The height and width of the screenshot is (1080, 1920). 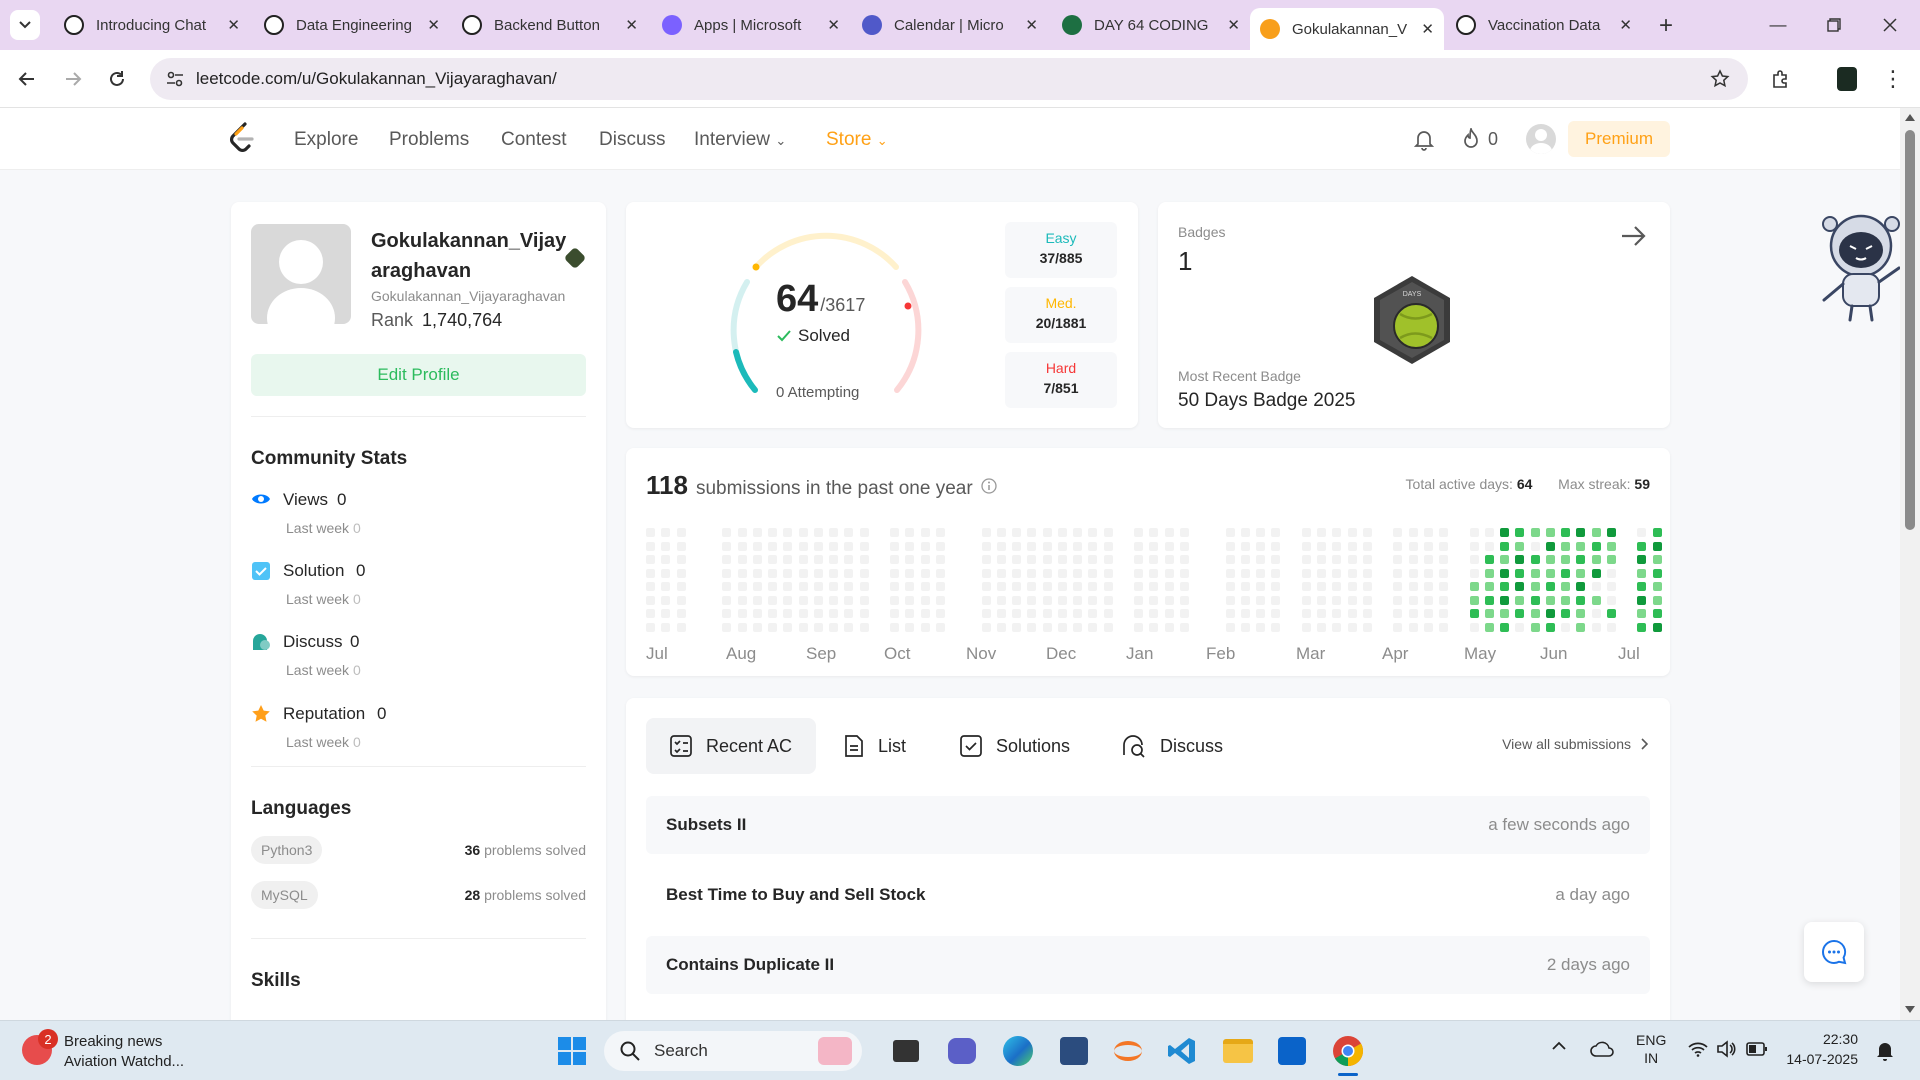 I want to click on language-tag-python3: Python3, so click(x=287, y=850).